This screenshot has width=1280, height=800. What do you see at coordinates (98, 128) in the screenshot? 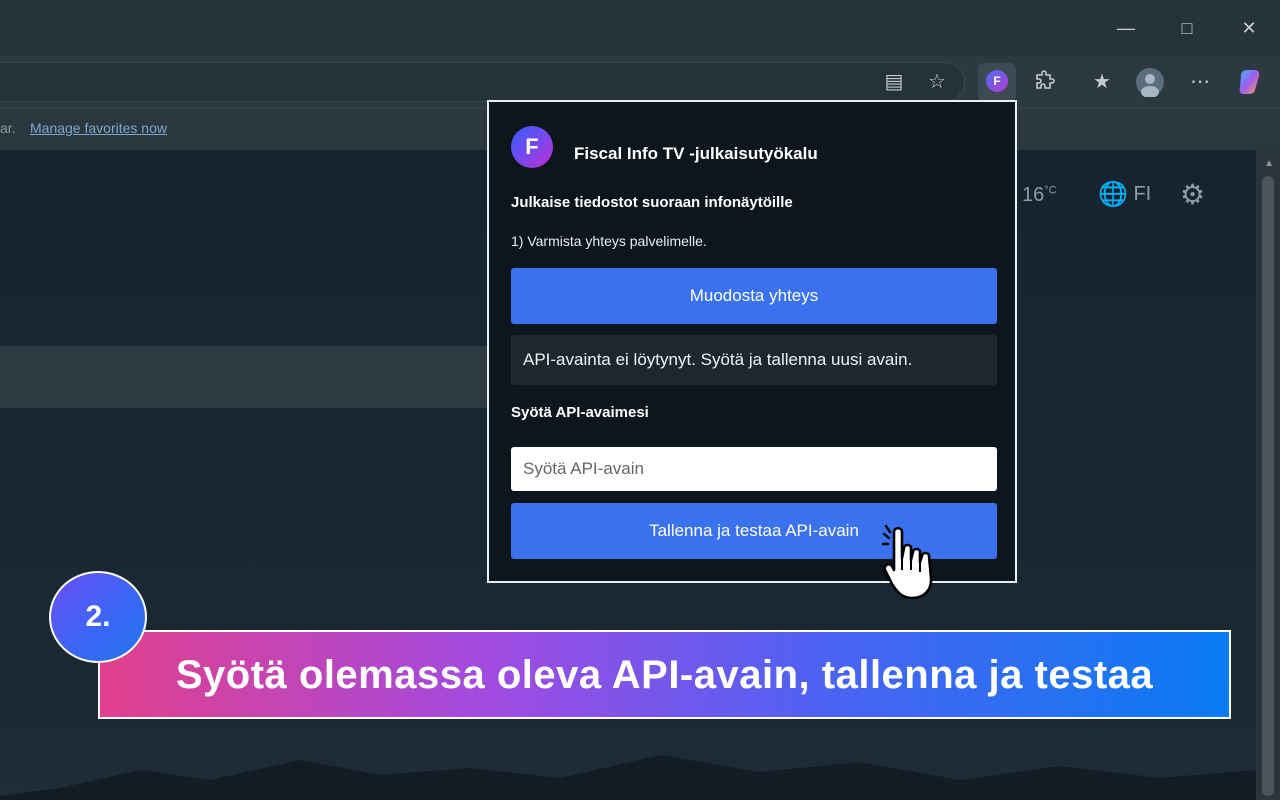
I see `manage-favorites-link: Manage favorites now` at bounding box center [98, 128].